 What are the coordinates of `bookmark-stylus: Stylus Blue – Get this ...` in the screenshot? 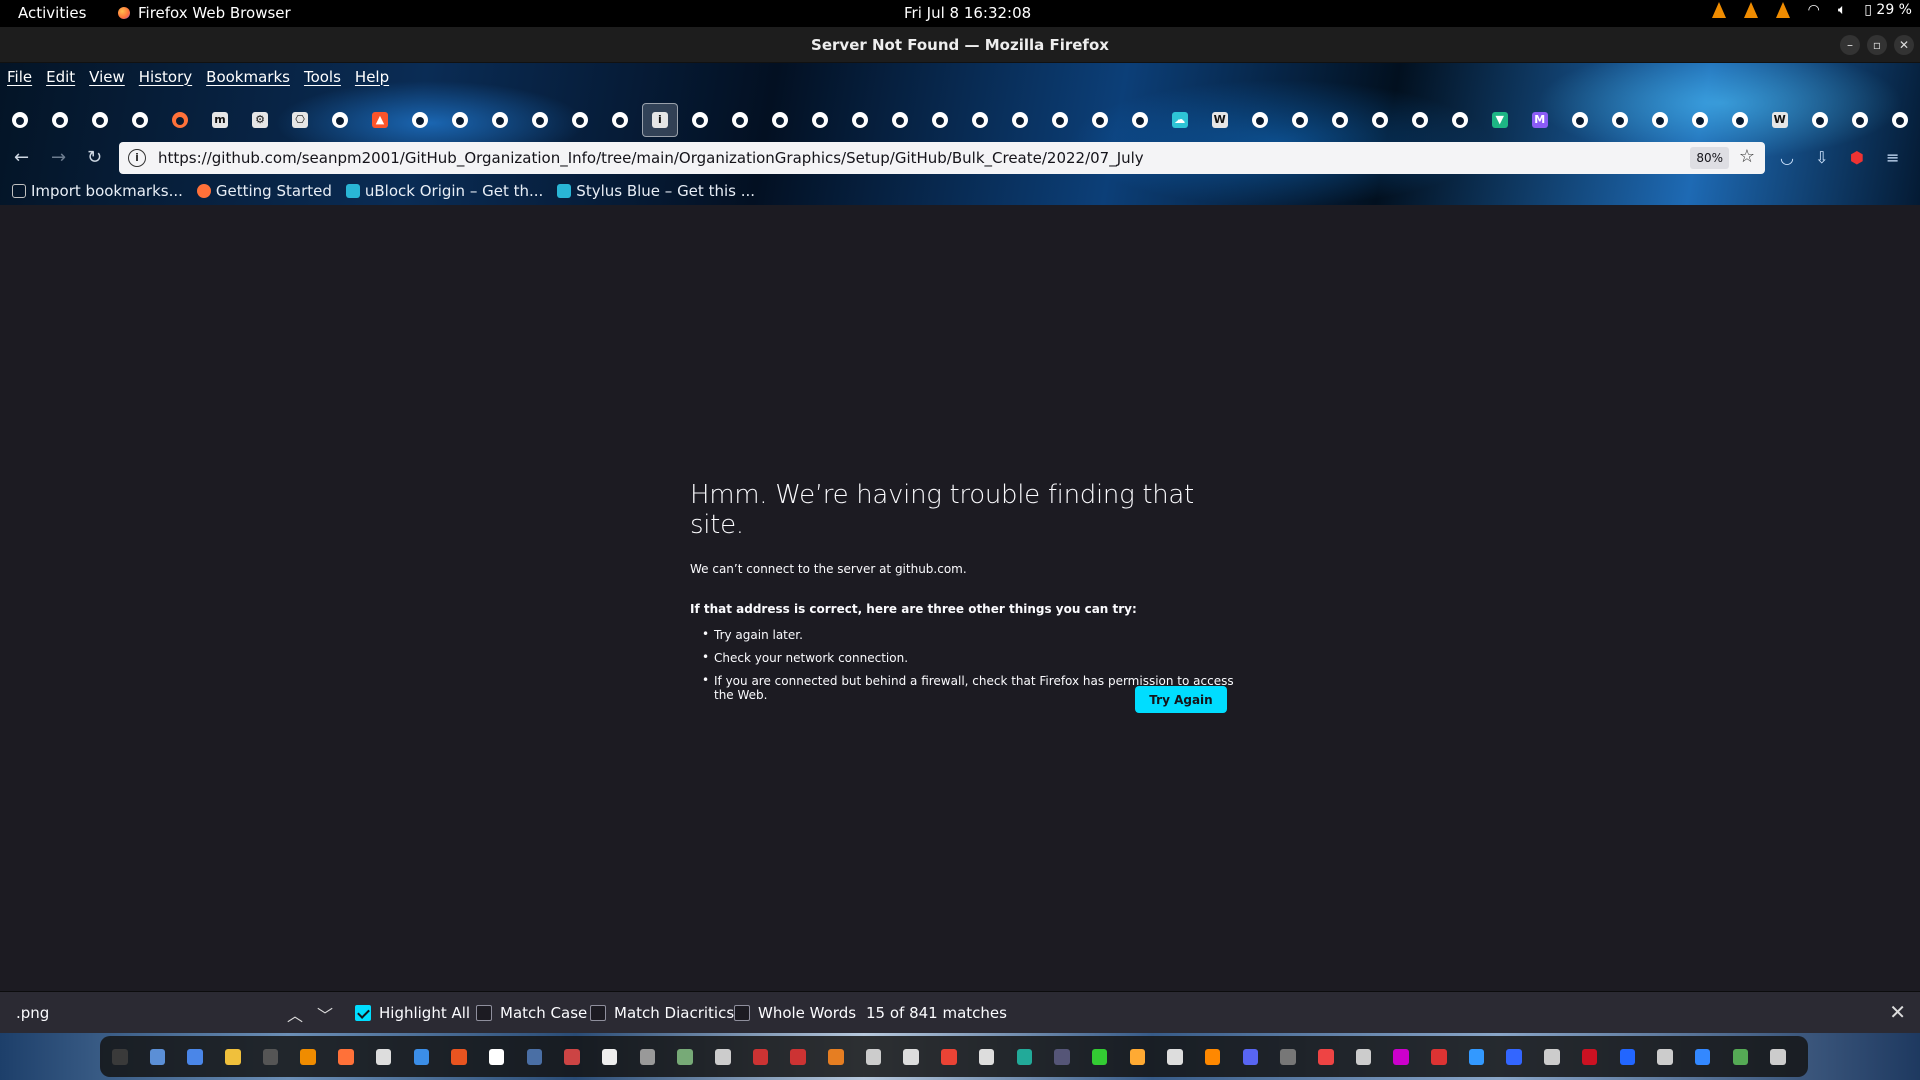 It's located at (656, 191).